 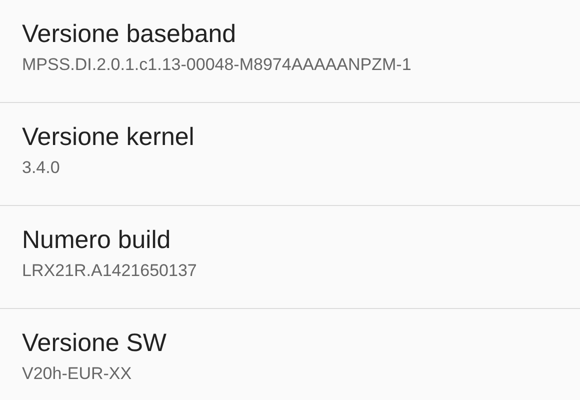 What do you see at coordinates (109, 271) in the screenshot?
I see `setting-value: LRX21R.A1421650137` at bounding box center [109, 271].